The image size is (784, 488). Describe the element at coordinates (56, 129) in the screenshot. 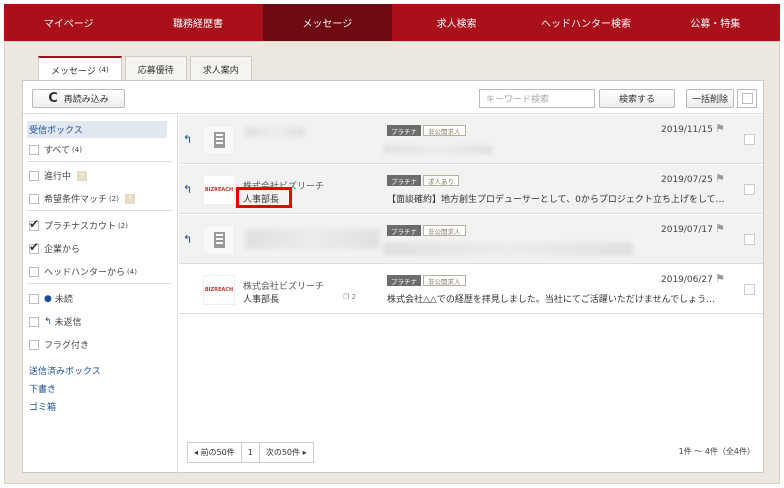

I see `sidebar-item-inbox: 受信ボックス` at that location.